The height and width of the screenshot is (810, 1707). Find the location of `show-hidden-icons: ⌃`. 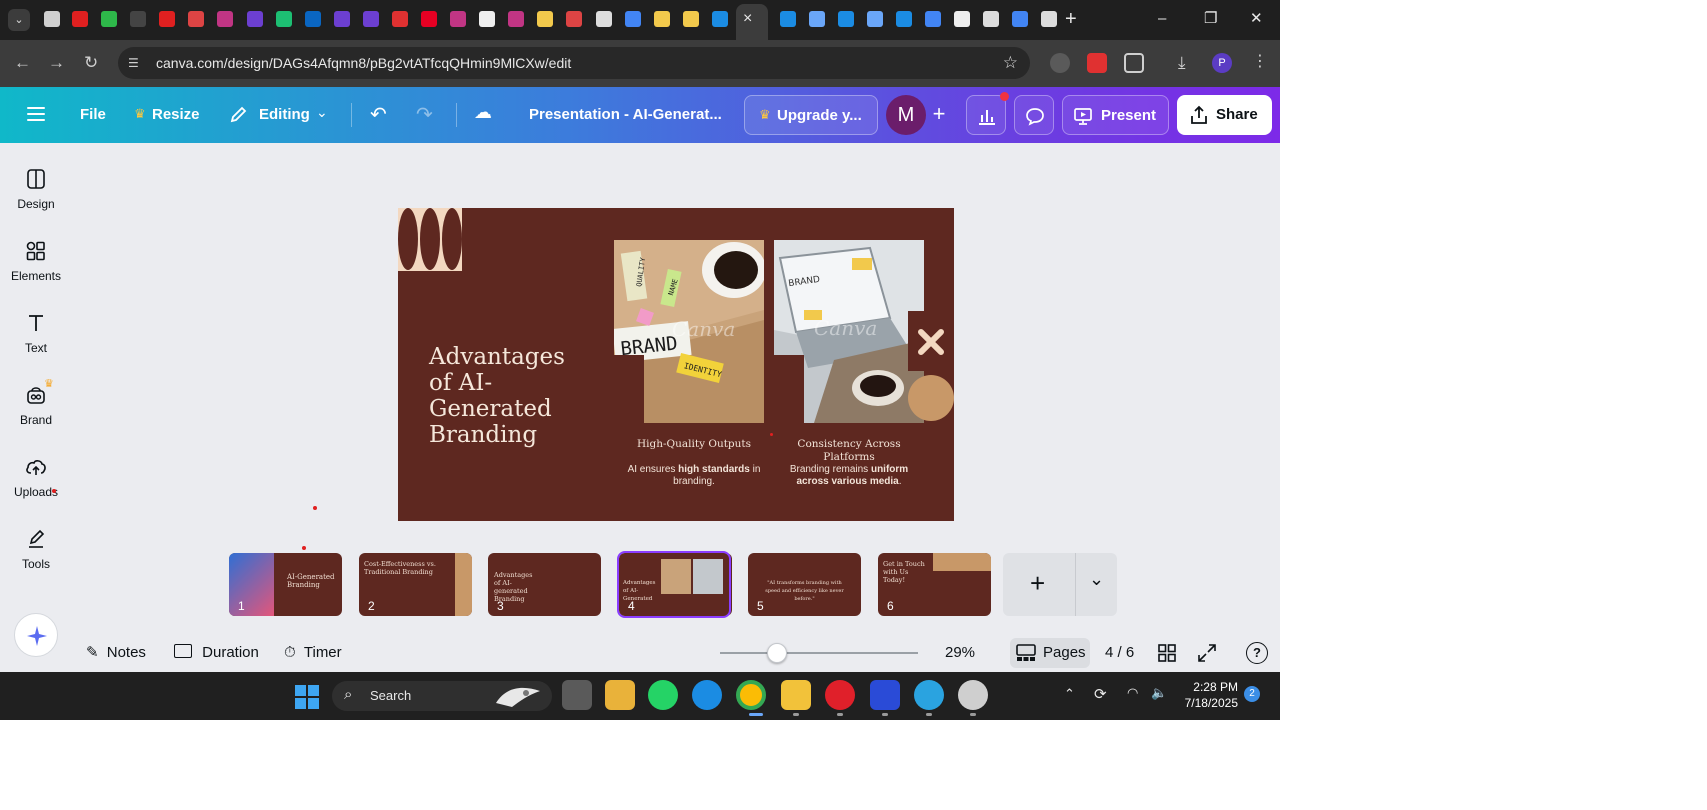

show-hidden-icons: ⌃ is located at coordinates (1069, 694).